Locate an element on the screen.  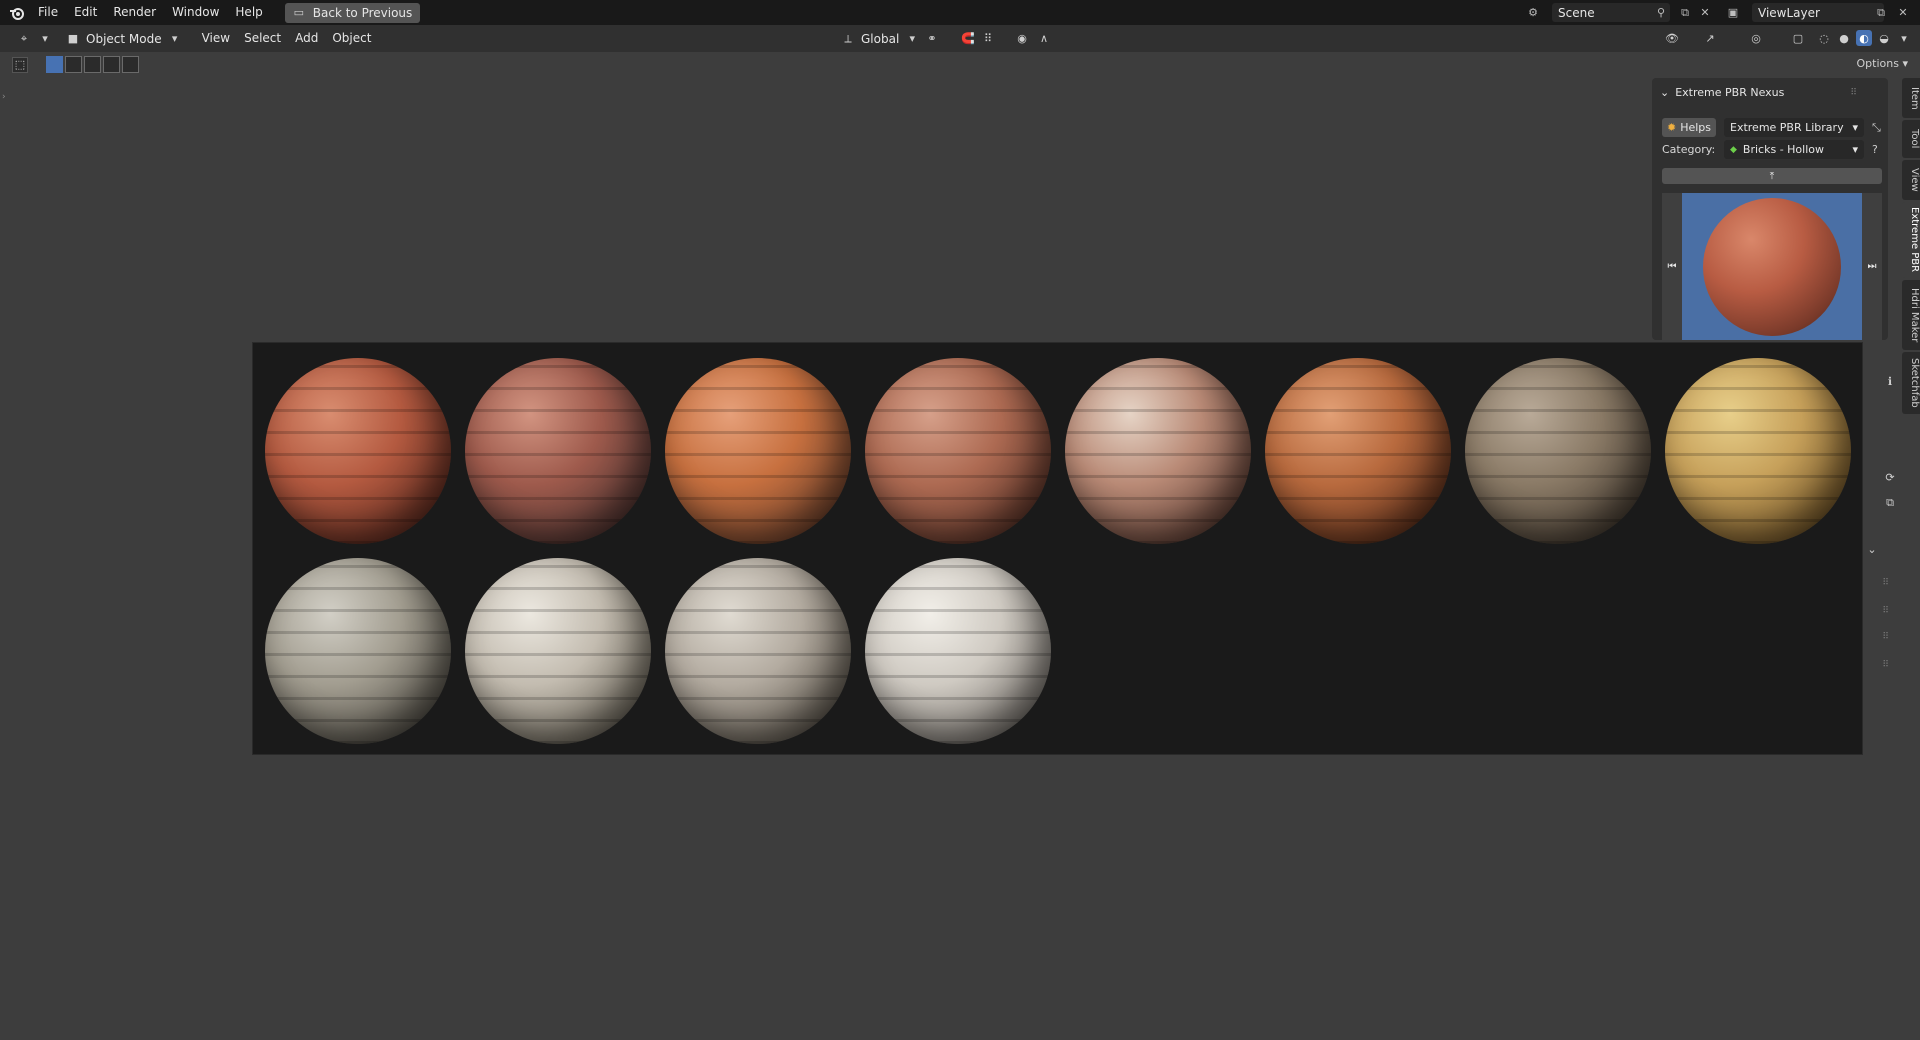
shrink-icon: ⤡ is located at coordinates (1876, 128).